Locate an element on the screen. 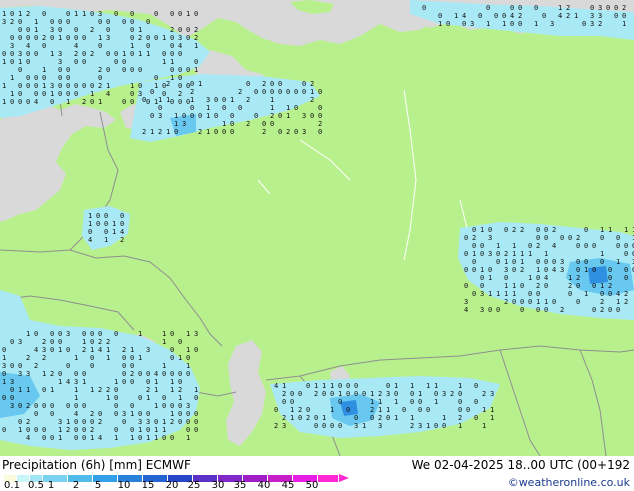  credit-text: ©weatheronline.co.uk is located at coordinates (569, 482).